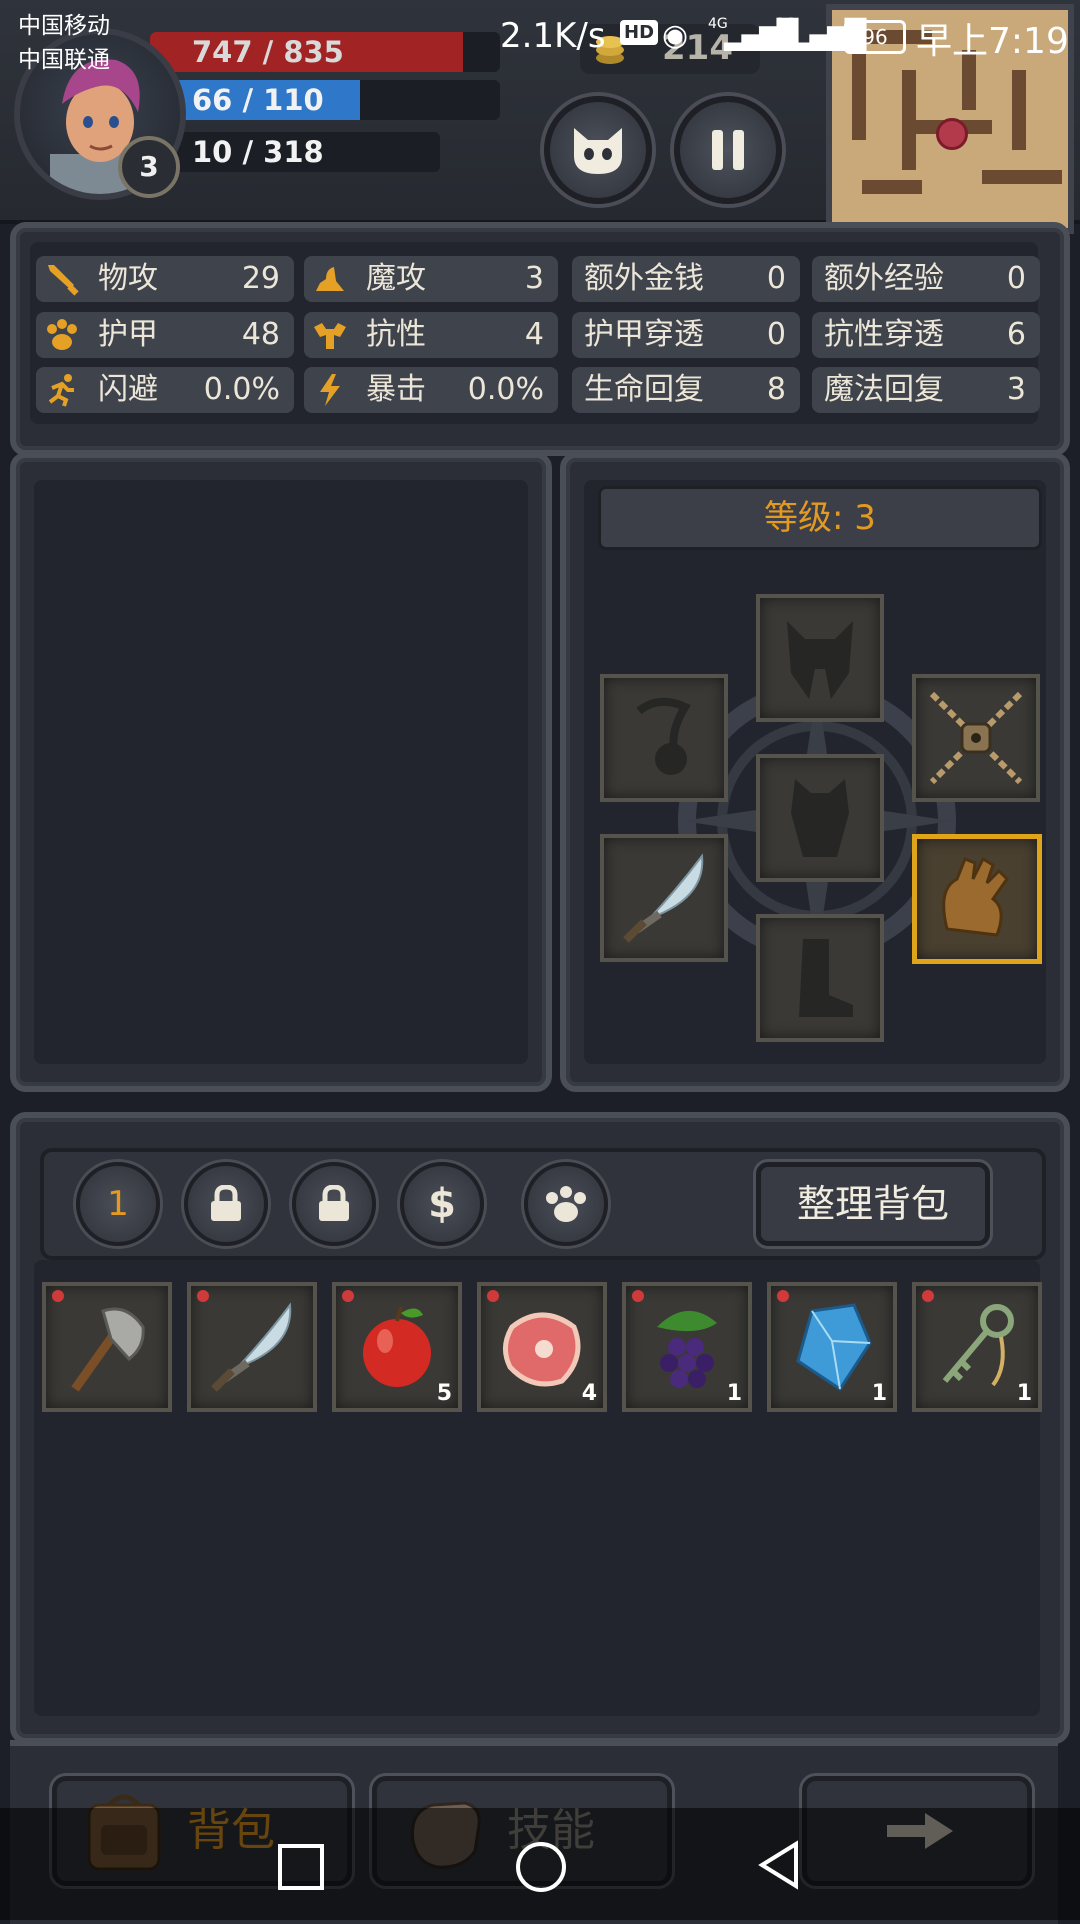 This screenshot has height=1924, width=1080. What do you see at coordinates (258, 100) in the screenshot?
I see `mp-text: 66 / 110` at bounding box center [258, 100].